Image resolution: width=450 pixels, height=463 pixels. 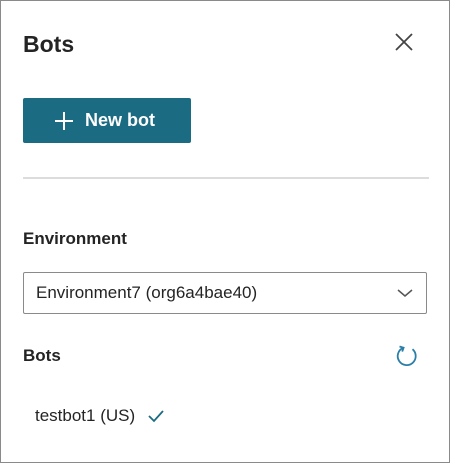 I want to click on plus-icon, so click(x=64, y=120).